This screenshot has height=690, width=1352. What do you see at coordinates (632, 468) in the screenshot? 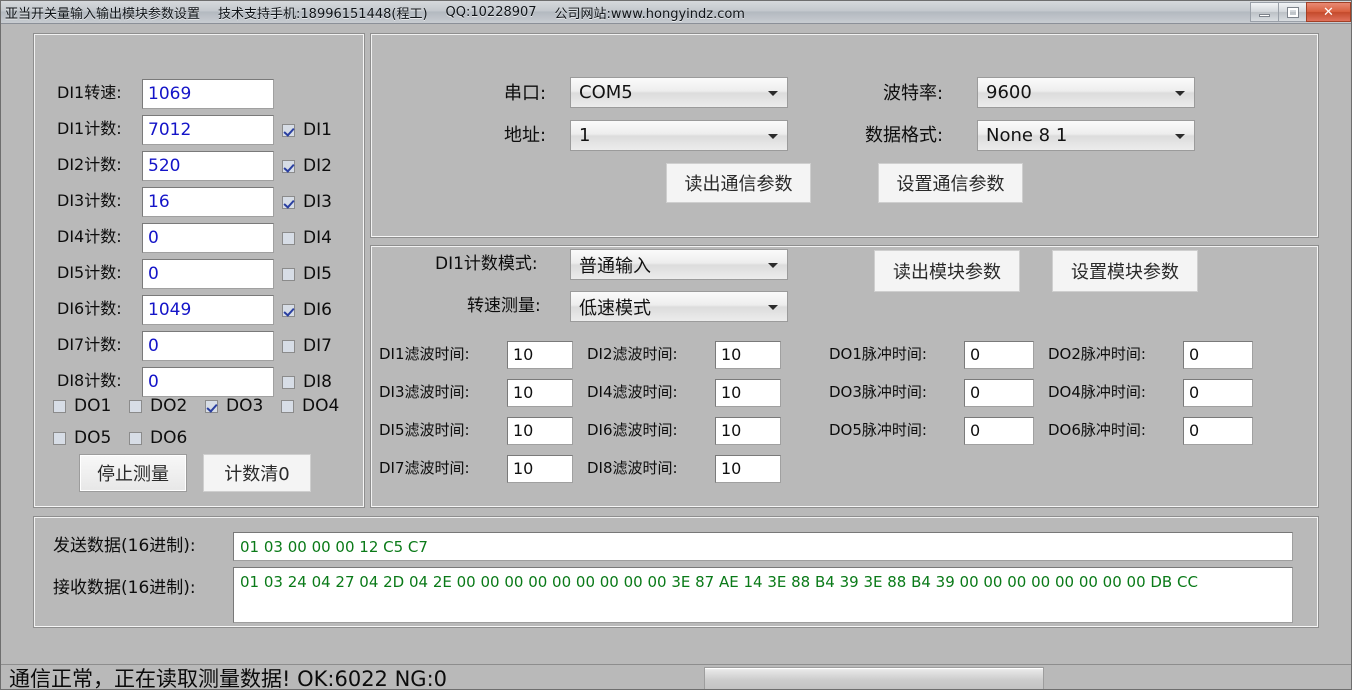
I see `label-di8-filter-time: DI8滤波时间:` at bounding box center [632, 468].